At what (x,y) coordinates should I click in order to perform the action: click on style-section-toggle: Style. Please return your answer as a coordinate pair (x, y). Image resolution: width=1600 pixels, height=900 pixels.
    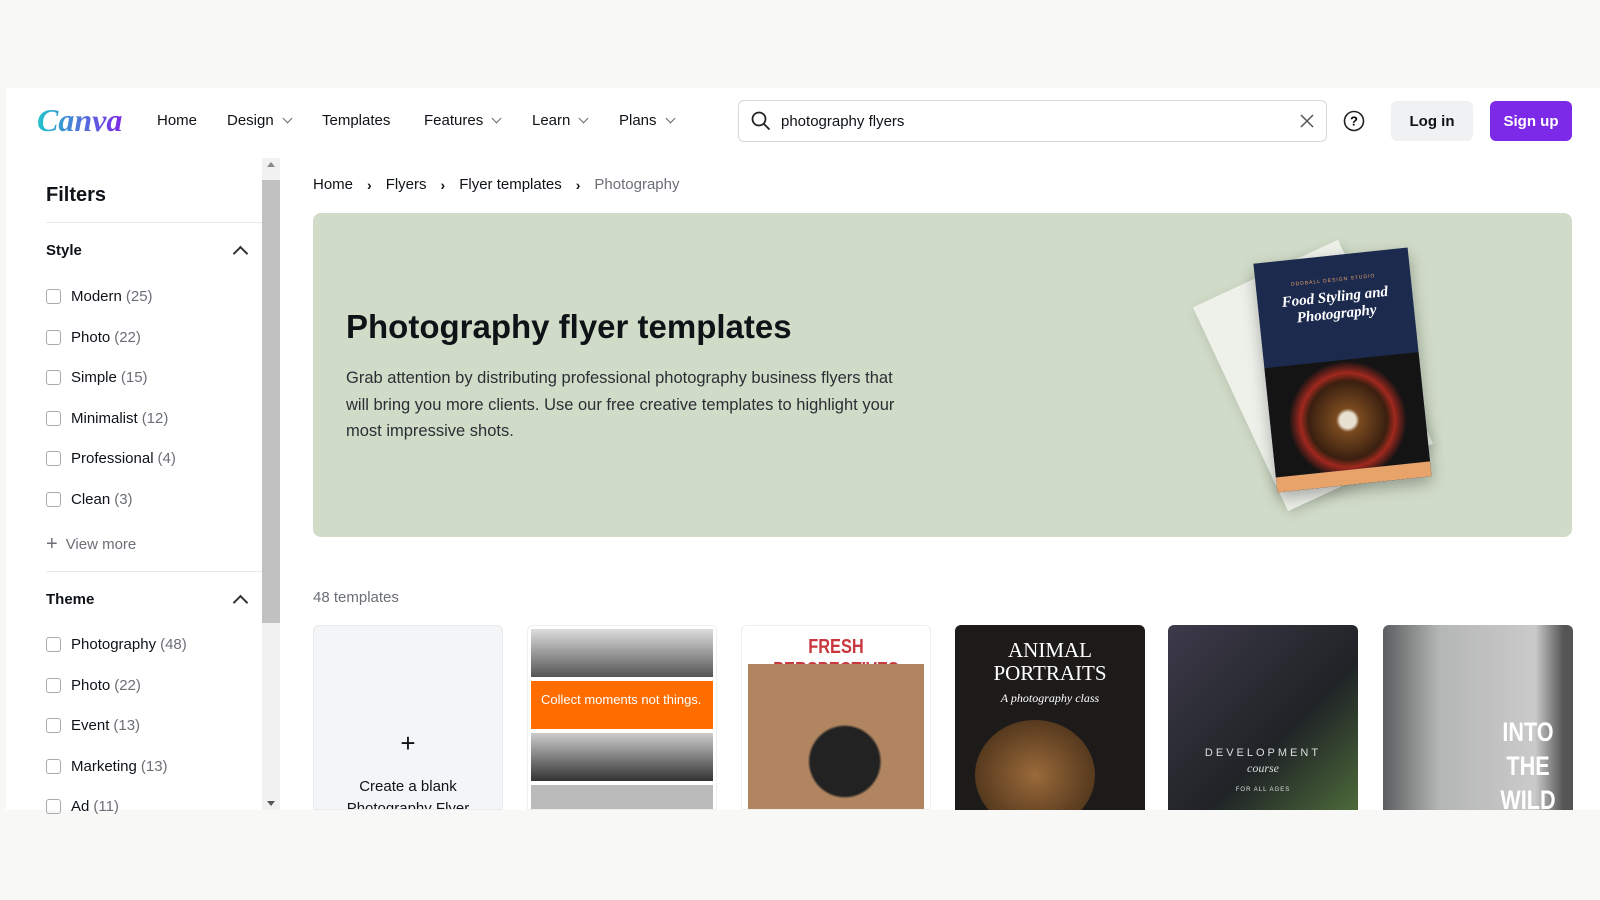
    Looking at the image, I should click on (148, 252).